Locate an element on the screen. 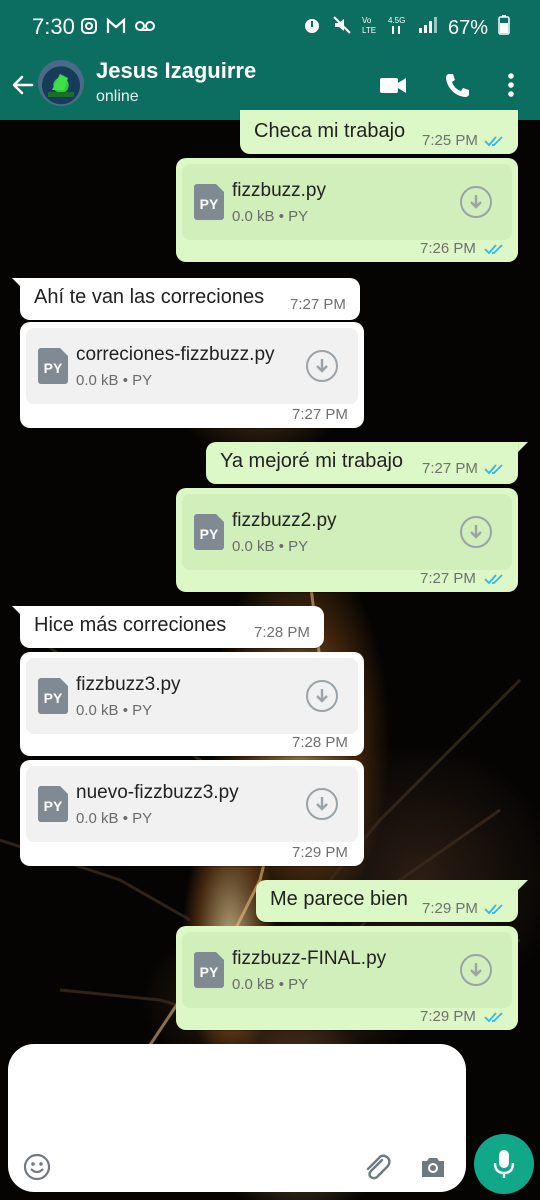 This screenshot has width=540, height=1200. phone-call-icon is located at coordinates (457, 85).